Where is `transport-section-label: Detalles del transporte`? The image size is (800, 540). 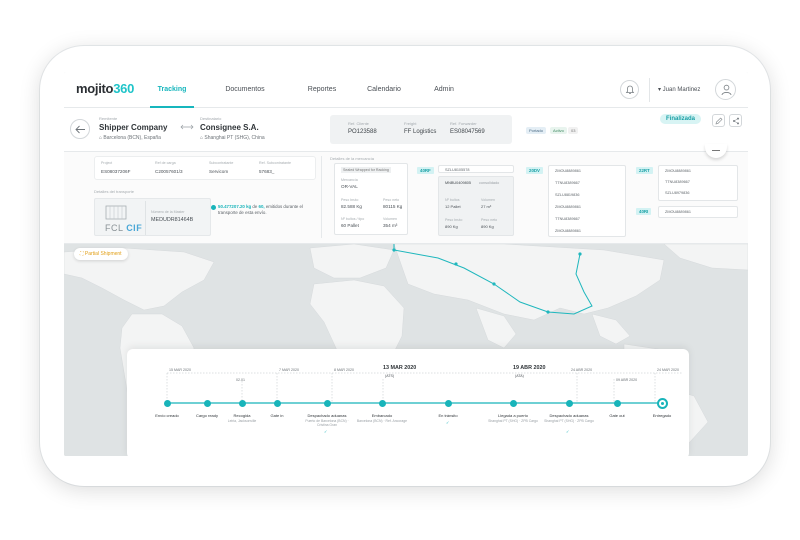 transport-section-label: Detalles del transporte is located at coordinates (114, 191).